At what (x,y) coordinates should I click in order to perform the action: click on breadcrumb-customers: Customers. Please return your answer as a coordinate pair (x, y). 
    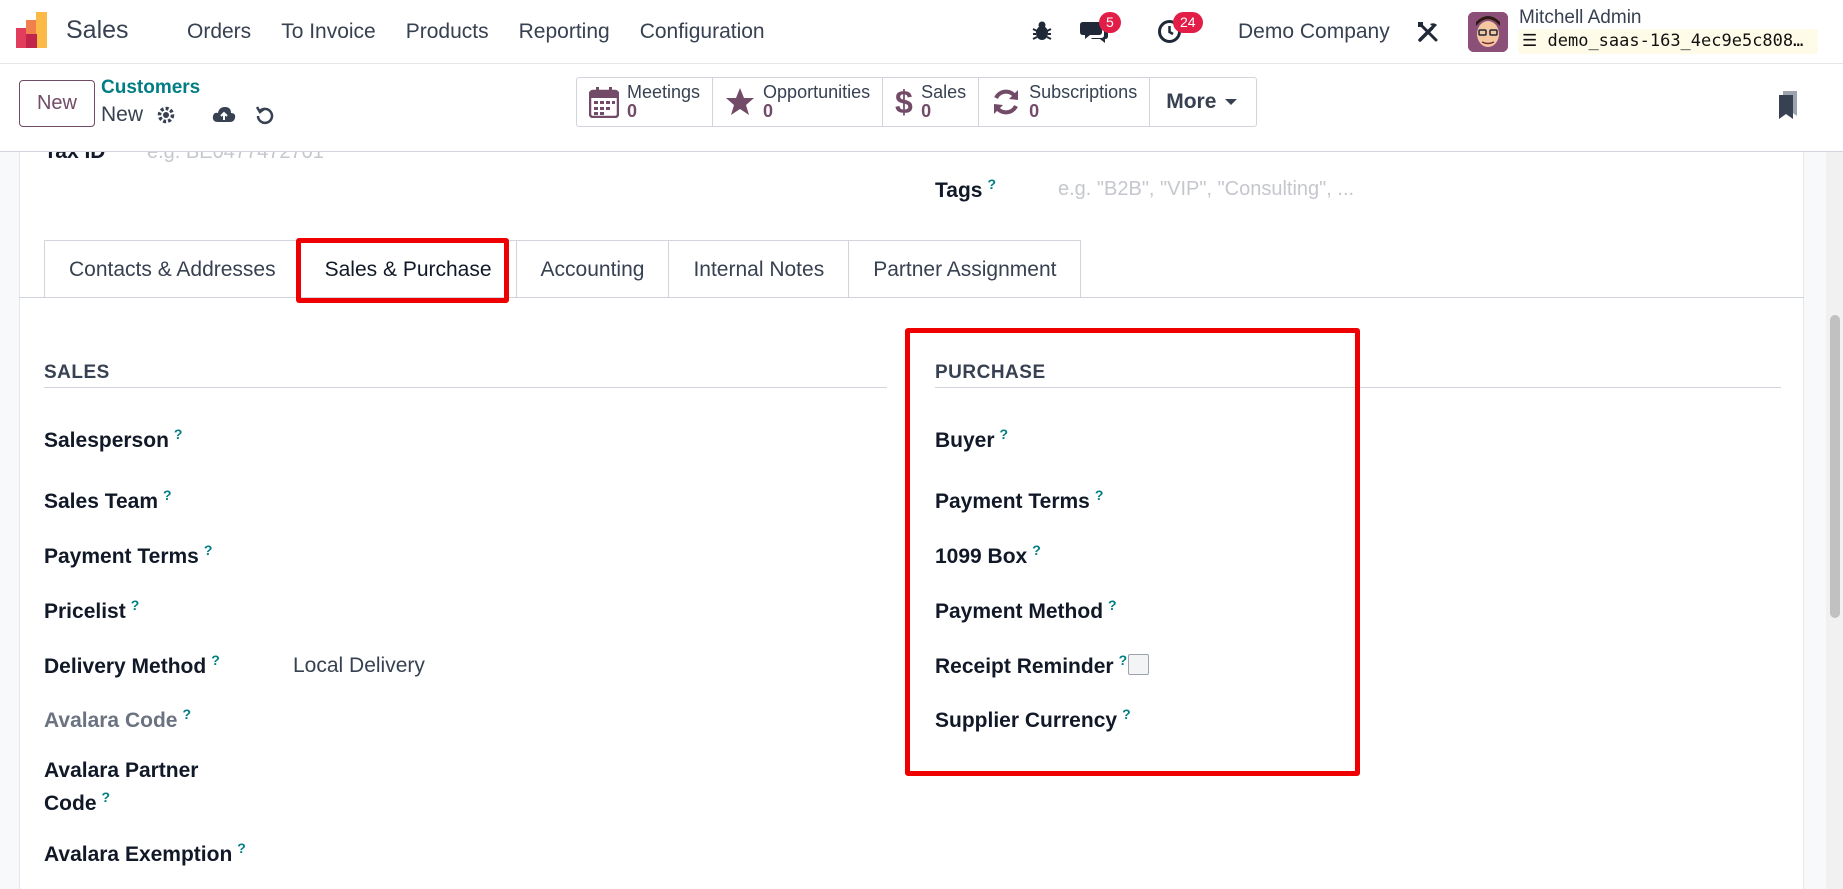
    Looking at the image, I should click on (150, 88).